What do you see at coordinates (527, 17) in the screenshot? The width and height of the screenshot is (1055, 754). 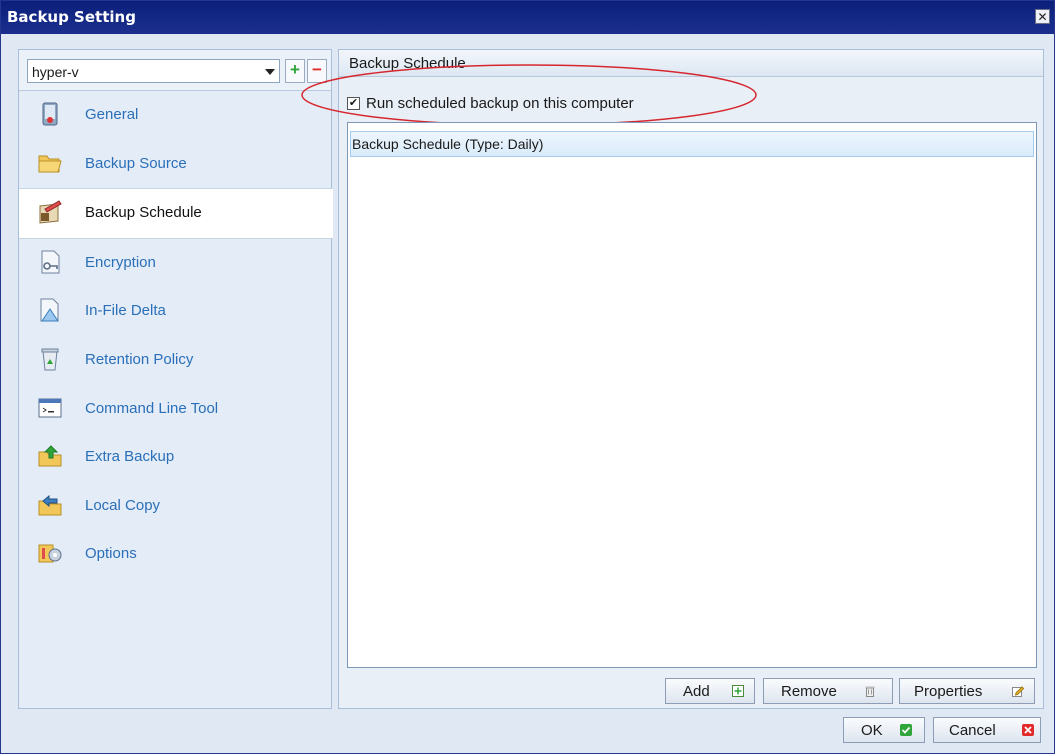 I see `title-bar: Backup Setting ✕` at bounding box center [527, 17].